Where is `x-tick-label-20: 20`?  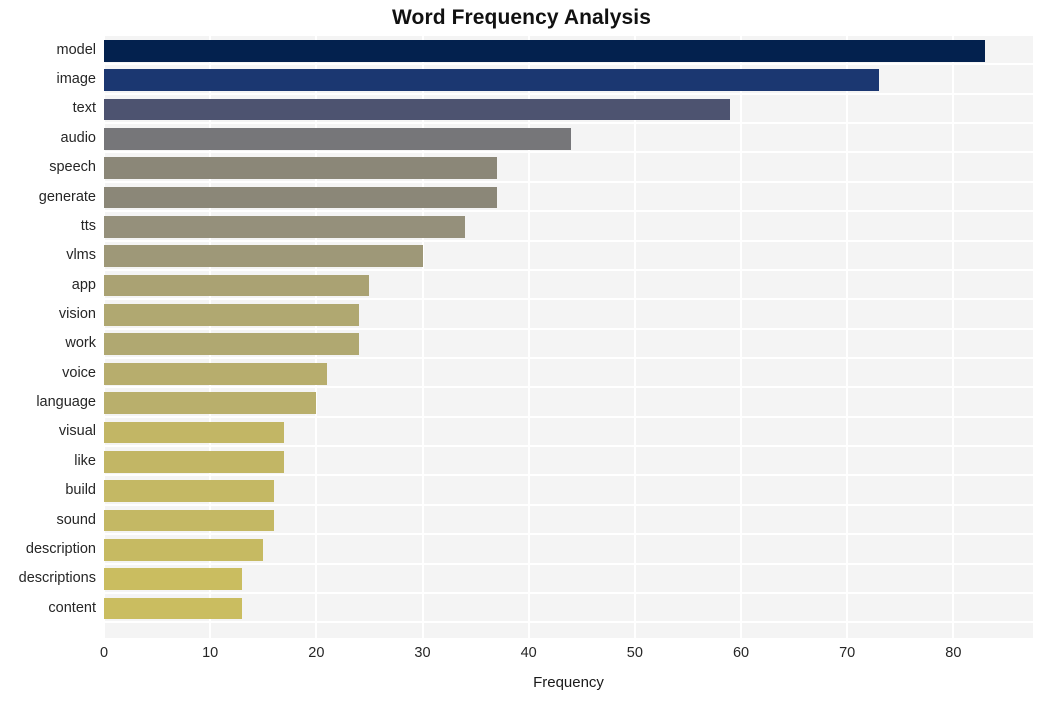 x-tick-label-20: 20 is located at coordinates (316, 653).